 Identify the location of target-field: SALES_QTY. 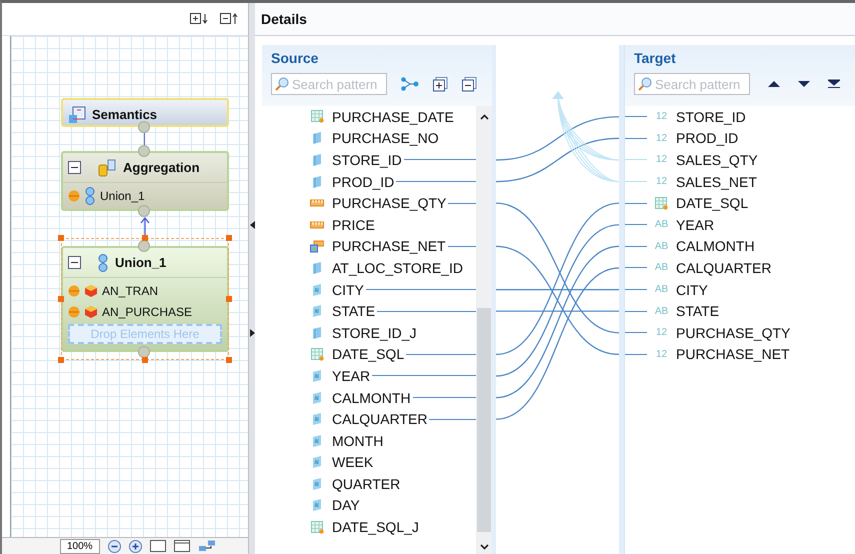
(717, 160).